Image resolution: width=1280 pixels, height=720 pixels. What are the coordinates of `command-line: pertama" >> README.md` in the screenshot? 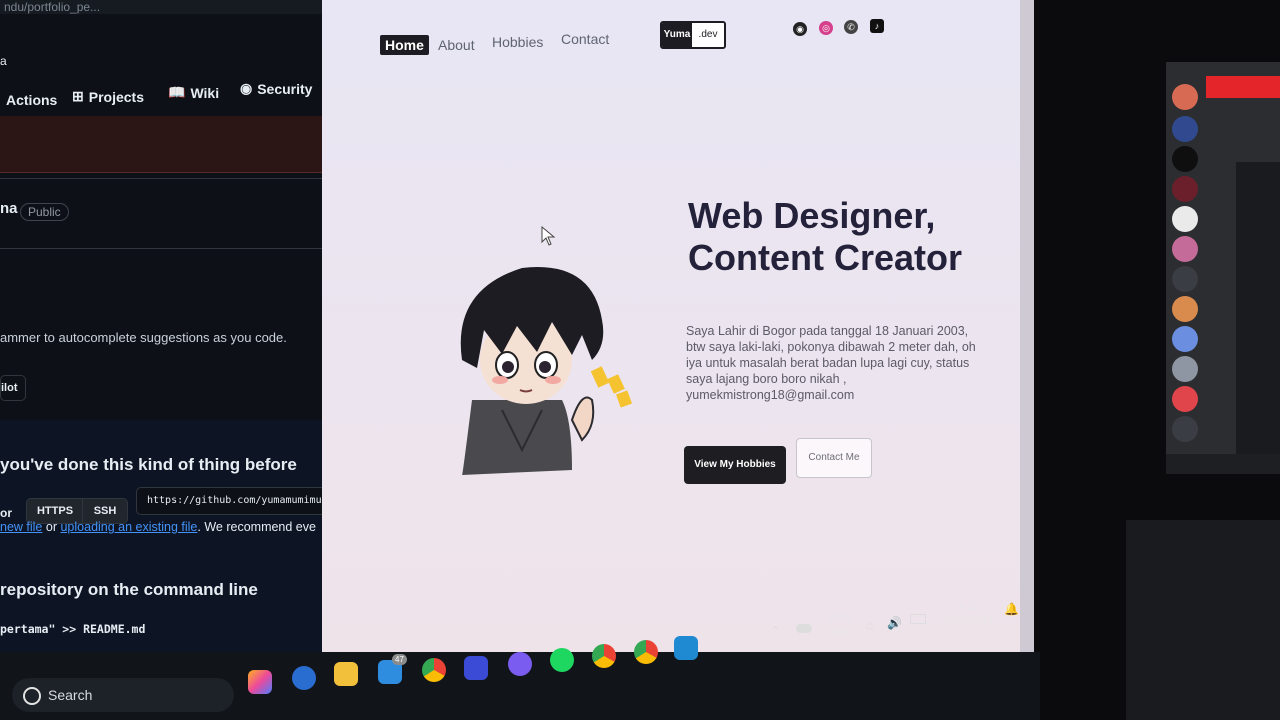 It's located at (73, 629).